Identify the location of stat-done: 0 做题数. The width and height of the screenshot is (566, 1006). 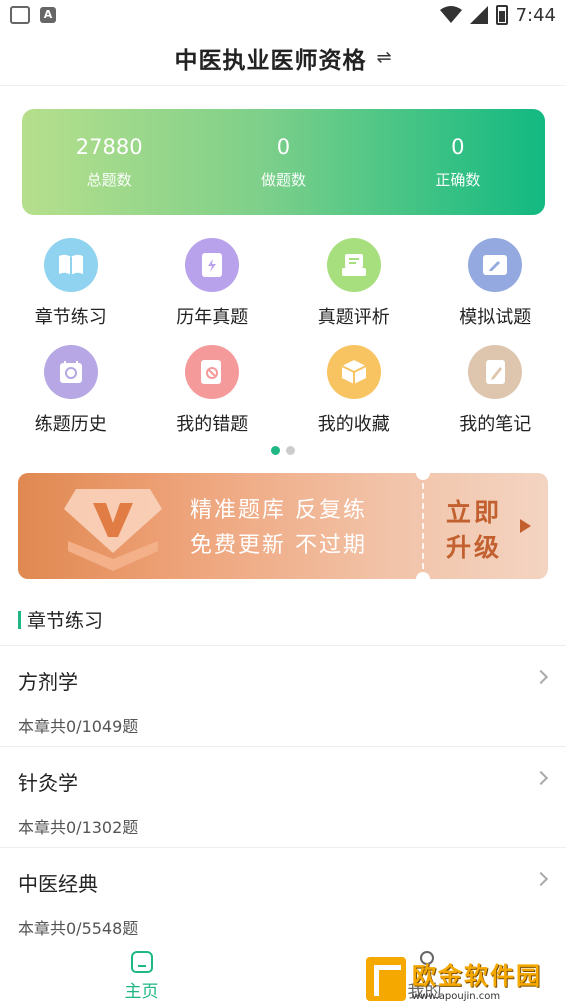
(283, 162).